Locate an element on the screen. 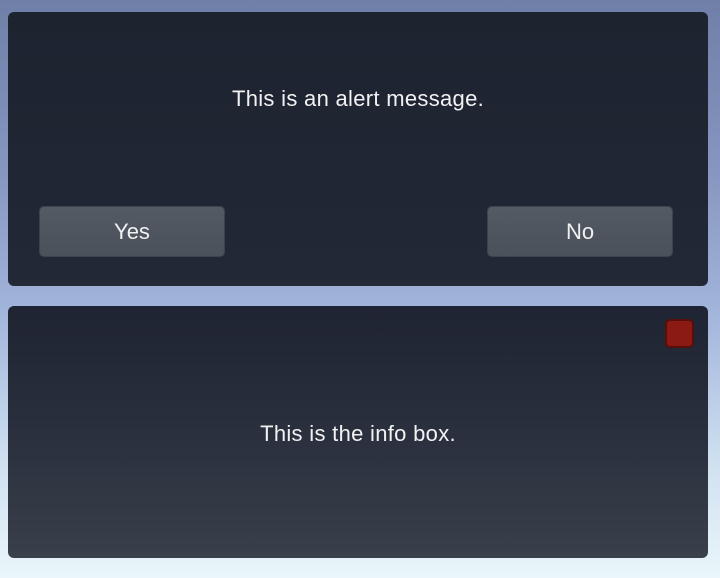 Image resolution: width=720 pixels, height=578 pixels. yes-button: Yes is located at coordinates (132, 231).